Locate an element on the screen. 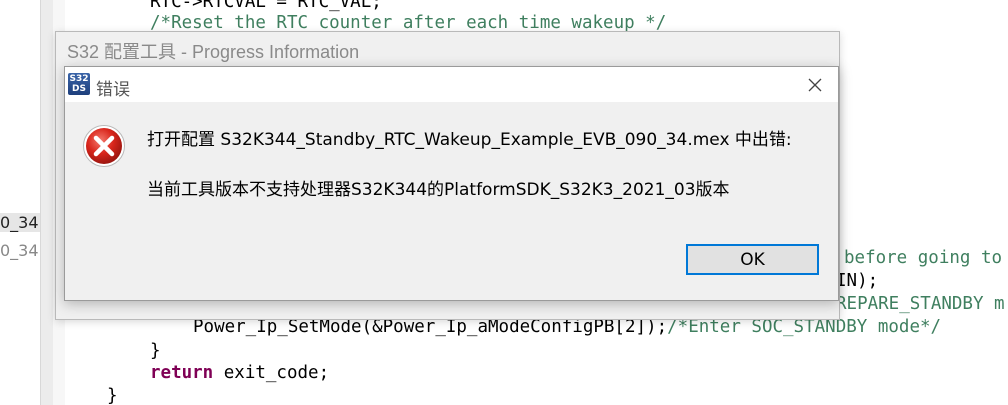  panel-splitter is located at coordinates (47, 202).